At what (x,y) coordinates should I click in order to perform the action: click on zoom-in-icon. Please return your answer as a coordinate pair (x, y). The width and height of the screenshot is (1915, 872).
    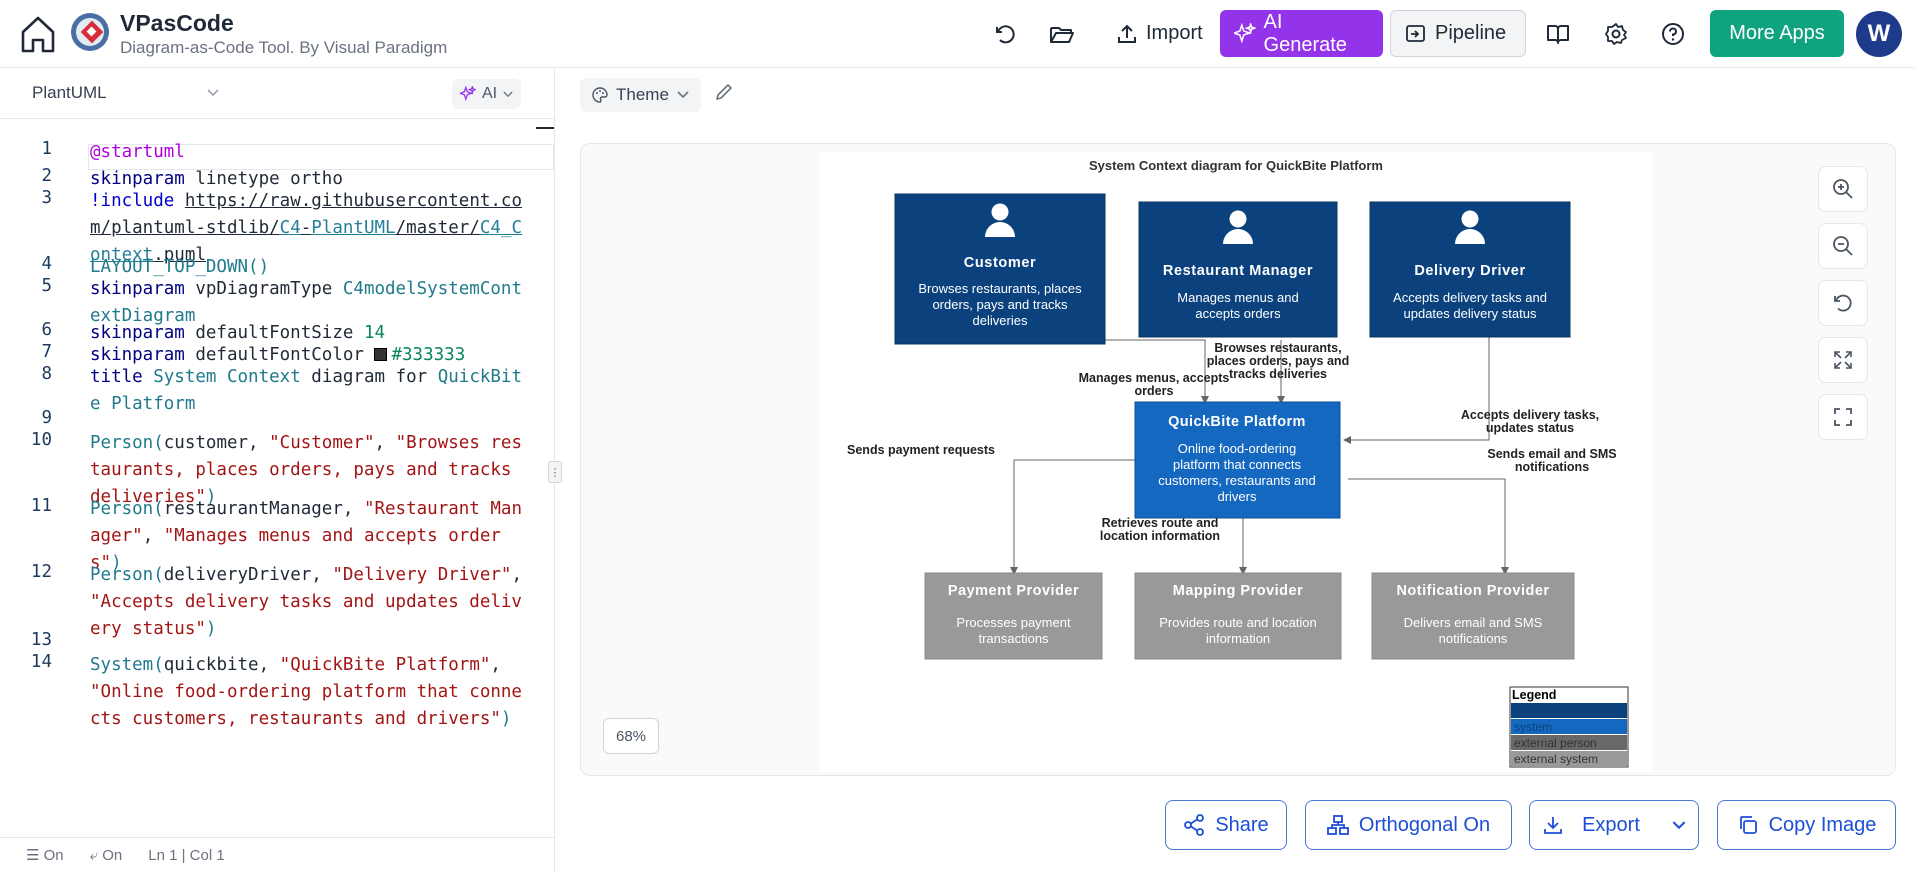
    Looking at the image, I should click on (1843, 189).